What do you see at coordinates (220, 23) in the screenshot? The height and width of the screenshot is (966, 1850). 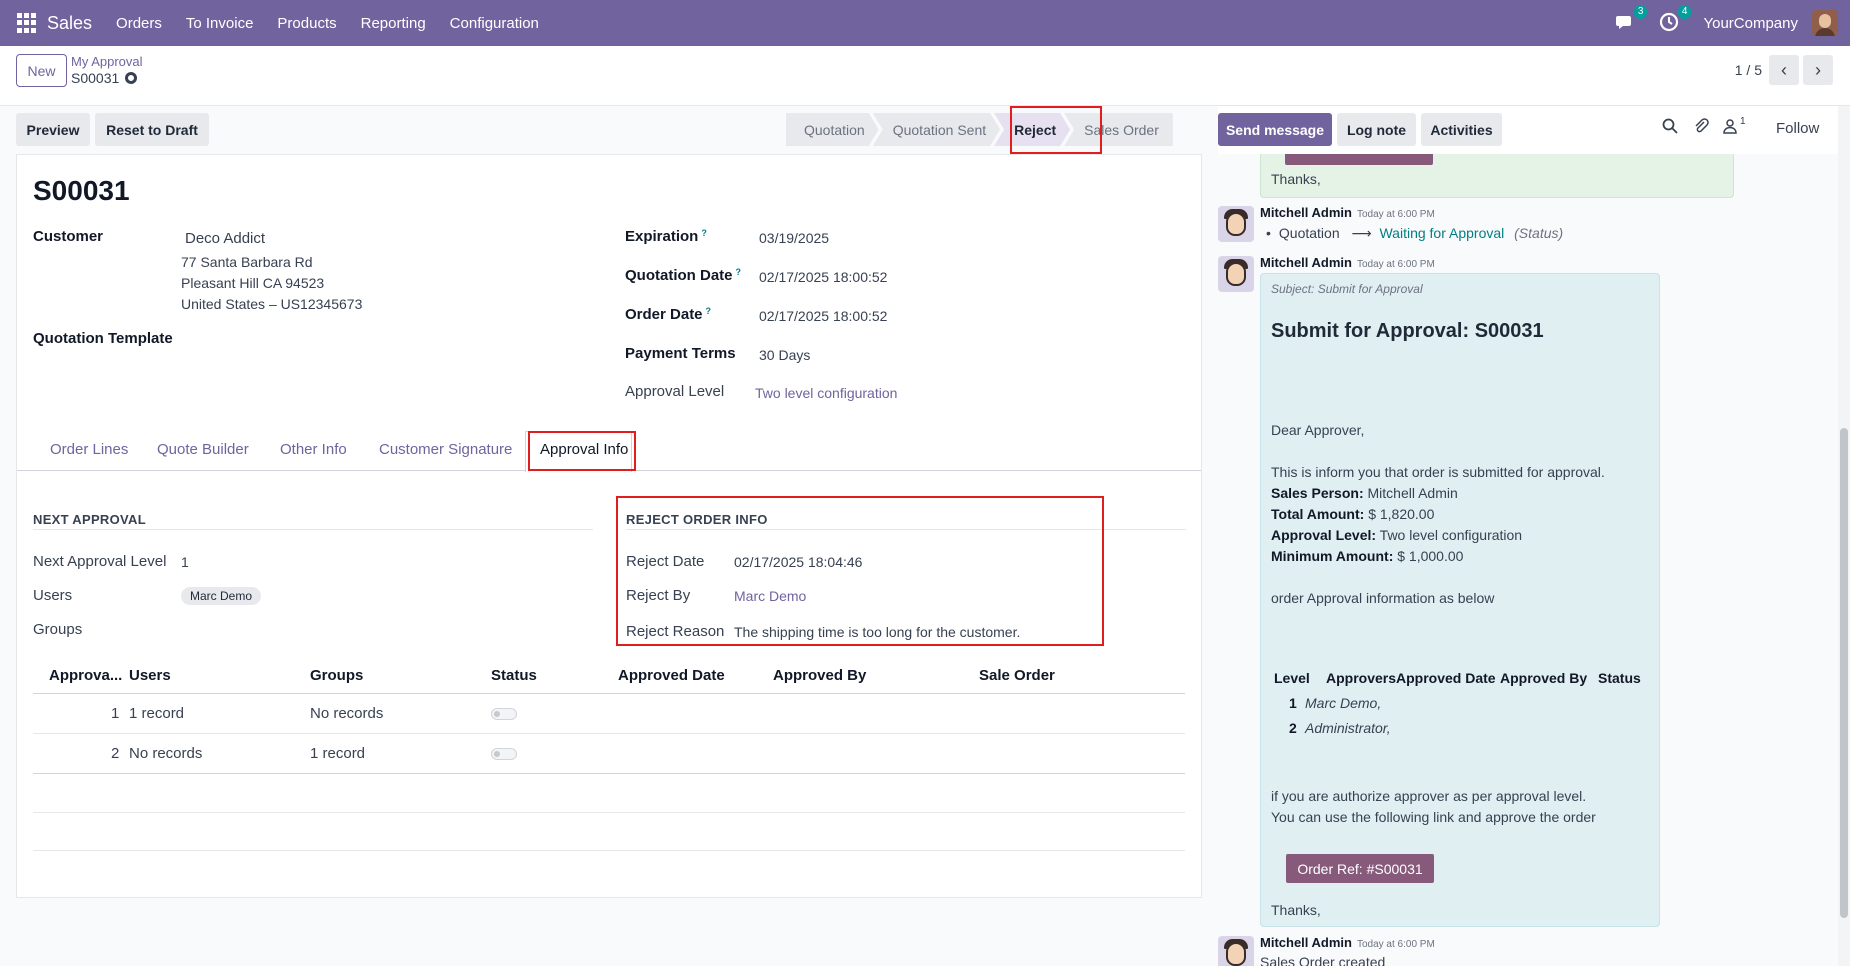 I see `menu-to-invoice: To Invoice` at bounding box center [220, 23].